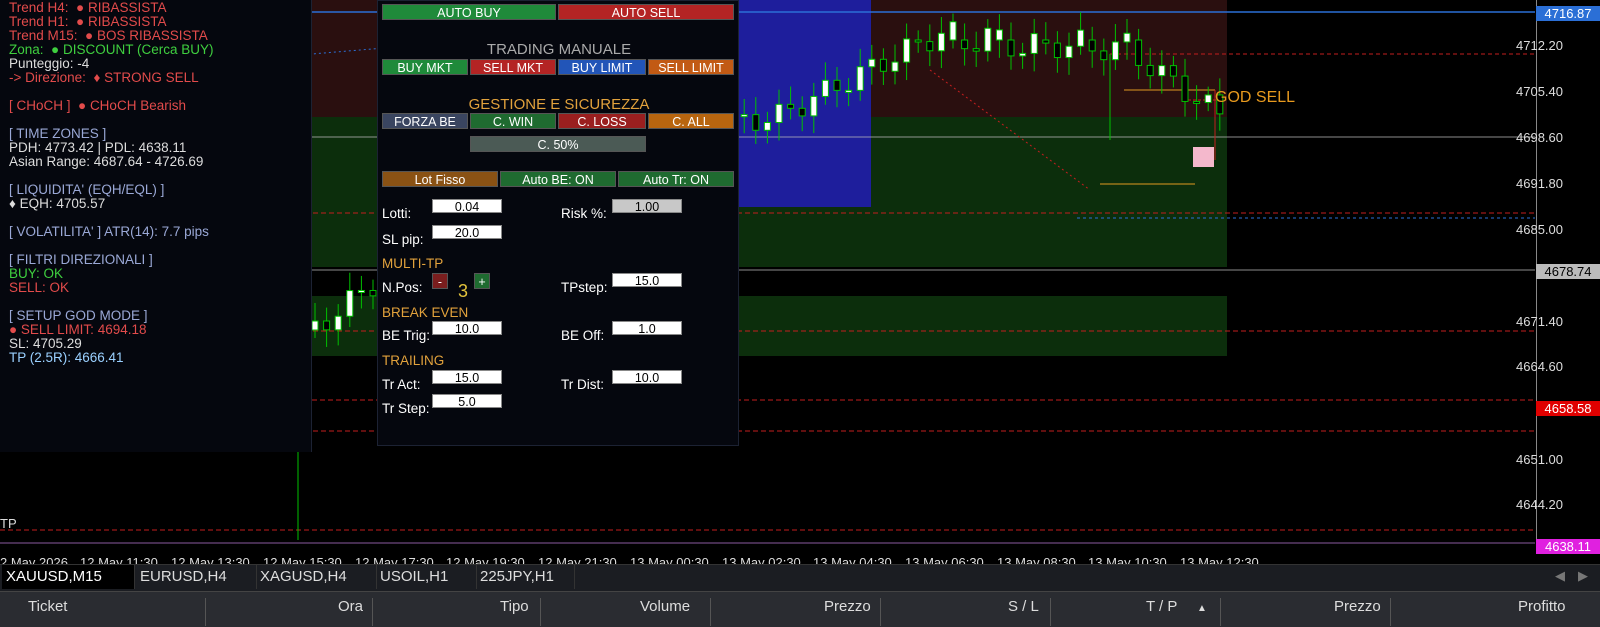 This screenshot has height=627, width=1600. Describe the element at coordinates (58, 133) in the screenshot. I see `time-zones-heading: [ TIME ZONES ]` at that location.